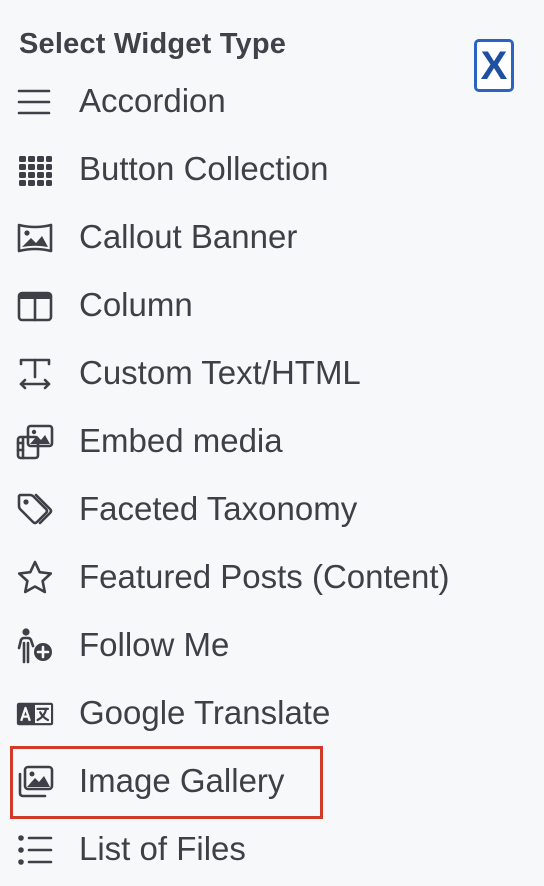  I want to click on widget-item-accordion: Accordion, so click(272, 102).